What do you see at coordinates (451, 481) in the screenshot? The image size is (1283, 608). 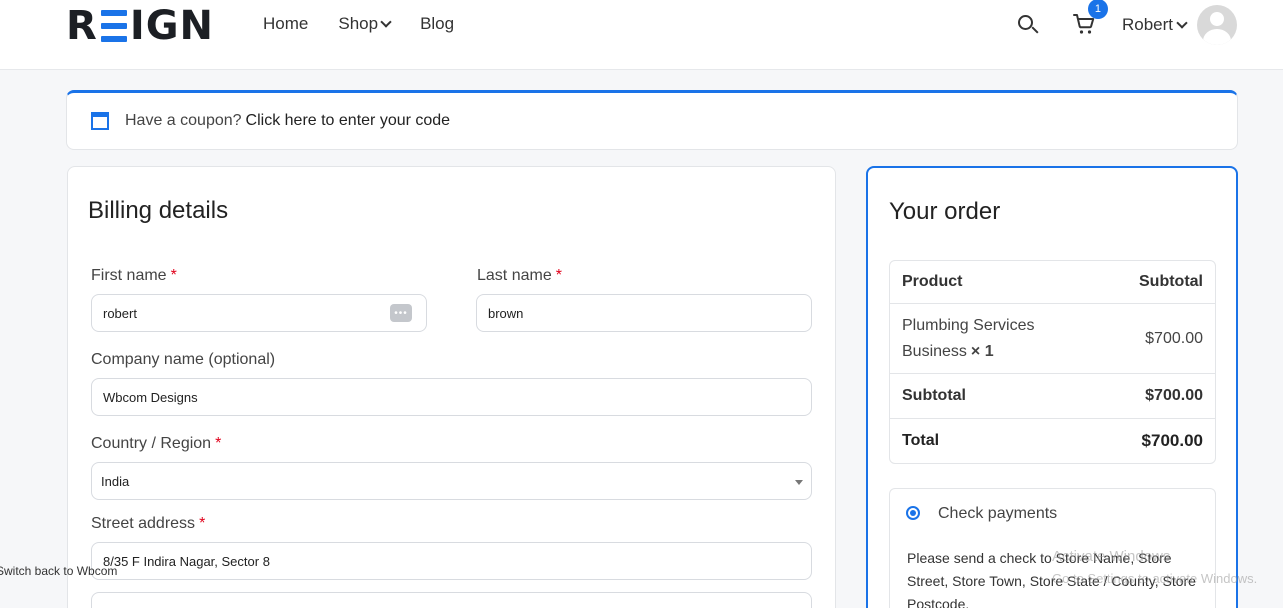 I see `country-select: India` at bounding box center [451, 481].